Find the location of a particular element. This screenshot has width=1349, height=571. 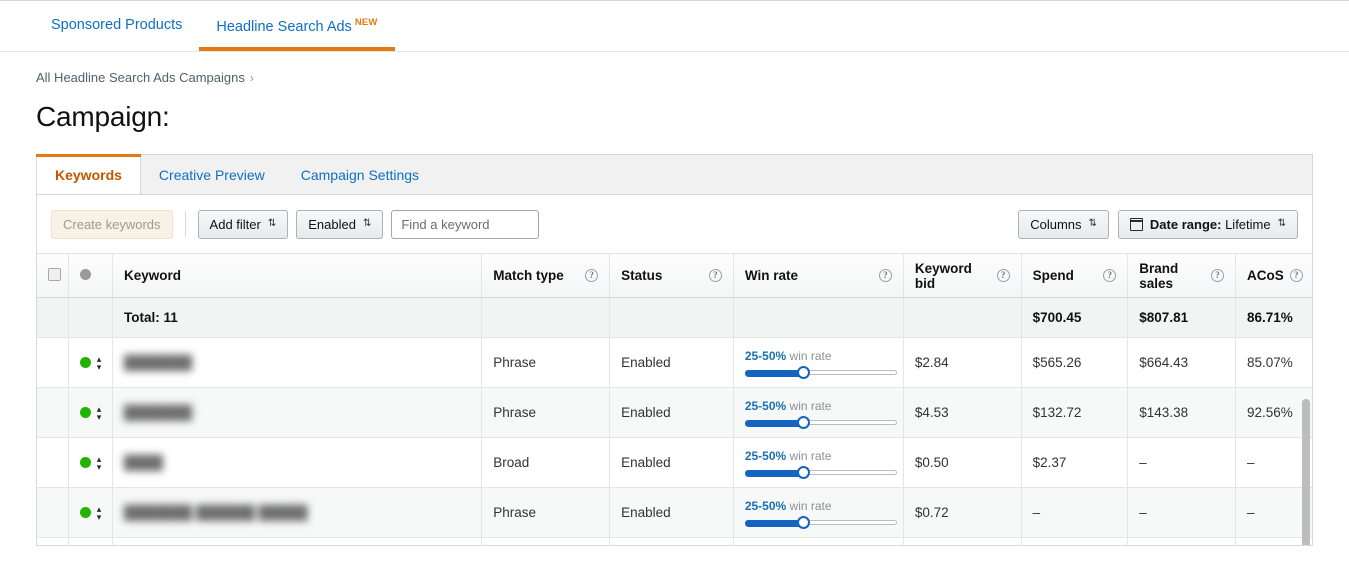

create-keywords-button: Create keywords is located at coordinates (112, 224).